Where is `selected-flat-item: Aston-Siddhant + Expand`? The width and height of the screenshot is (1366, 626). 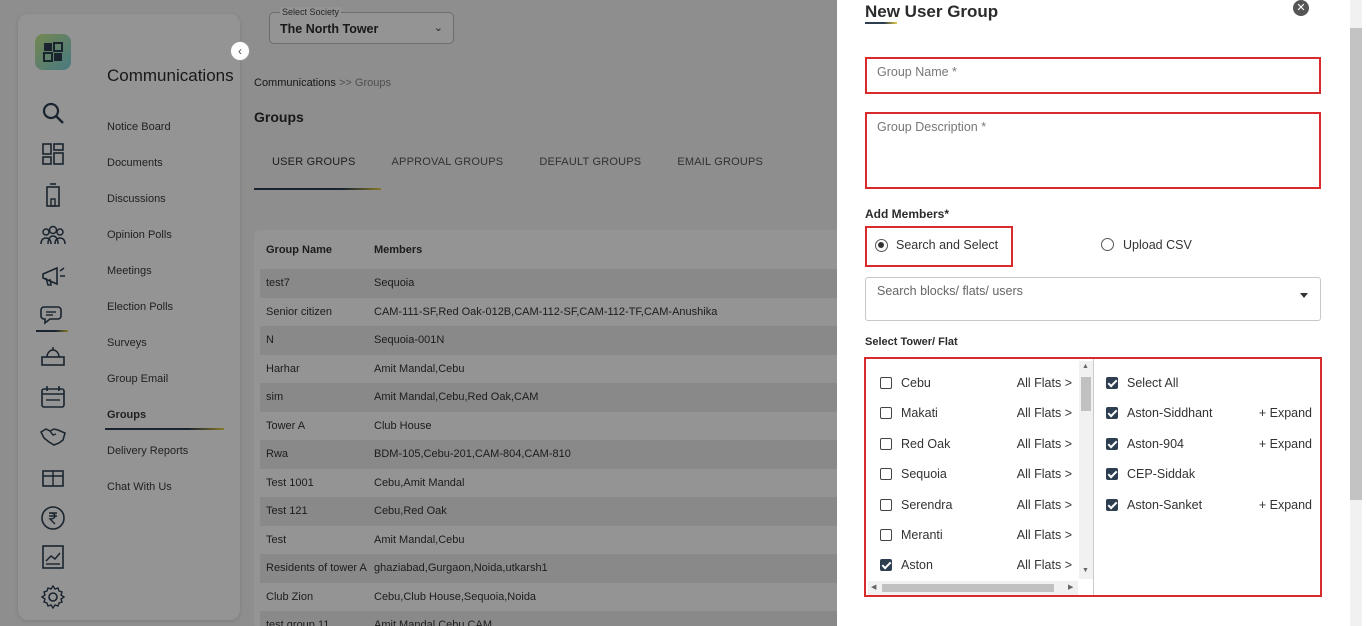
selected-flat-item: Aston-Siddhant + Expand is located at coordinates (1209, 413).